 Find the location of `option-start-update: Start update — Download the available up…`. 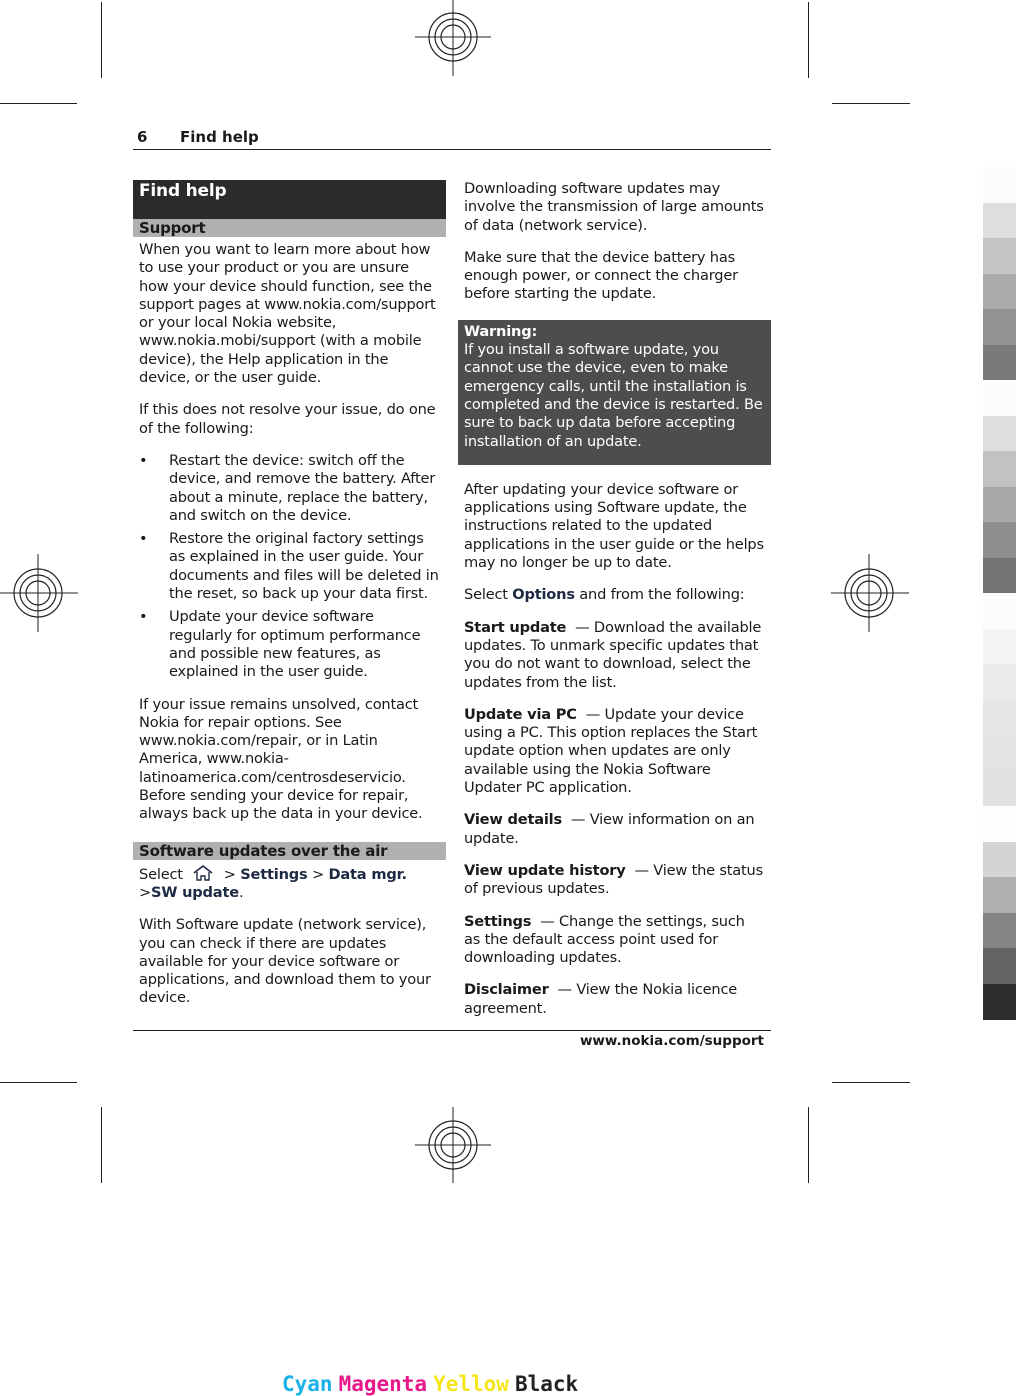

option-start-update: Start update — Download the available up… is located at coordinates (613, 654).